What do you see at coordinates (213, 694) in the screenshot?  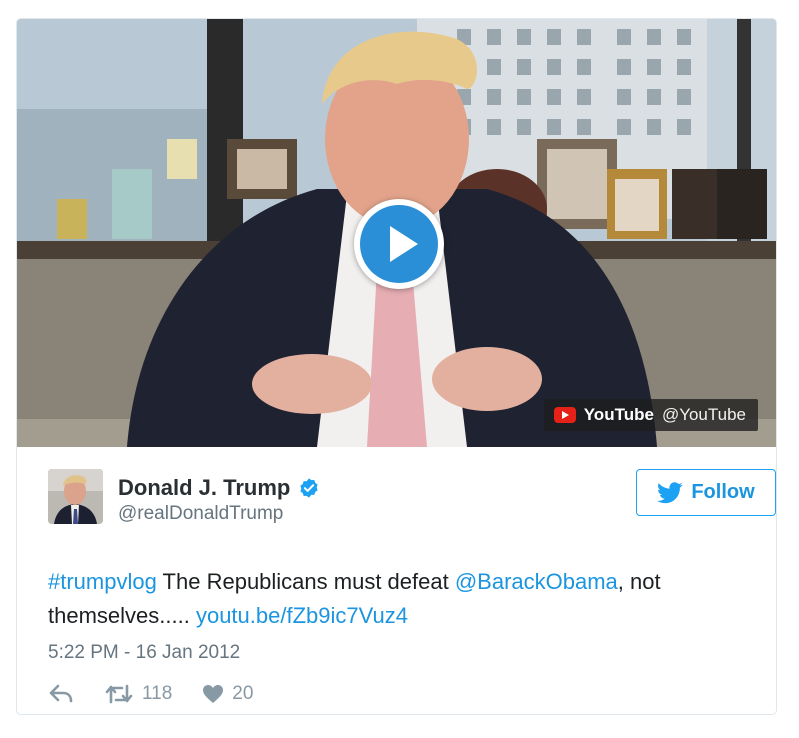 I see `heart-icon` at bounding box center [213, 694].